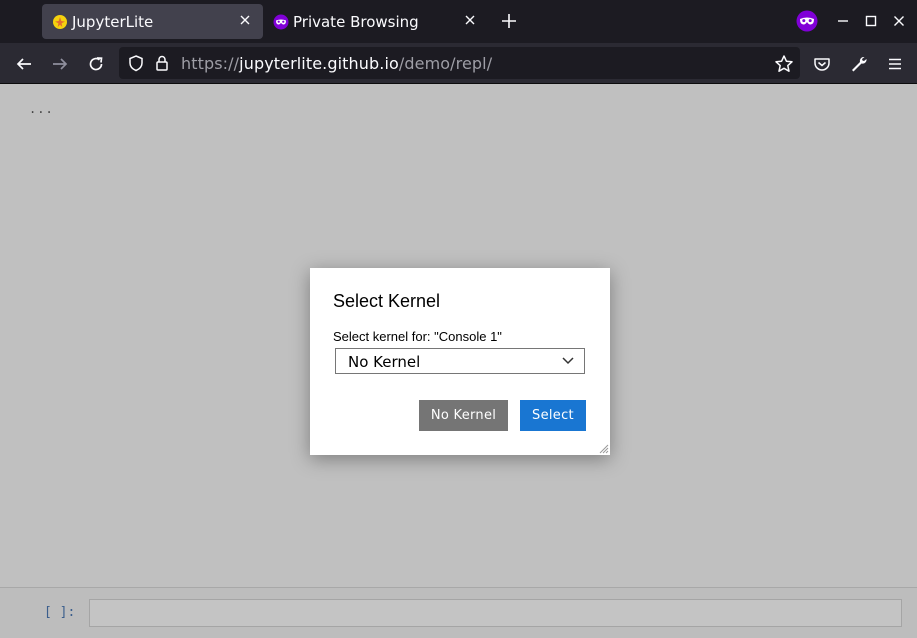 The height and width of the screenshot is (638, 917). I want to click on hamburger-menu-icon, so click(895, 64).